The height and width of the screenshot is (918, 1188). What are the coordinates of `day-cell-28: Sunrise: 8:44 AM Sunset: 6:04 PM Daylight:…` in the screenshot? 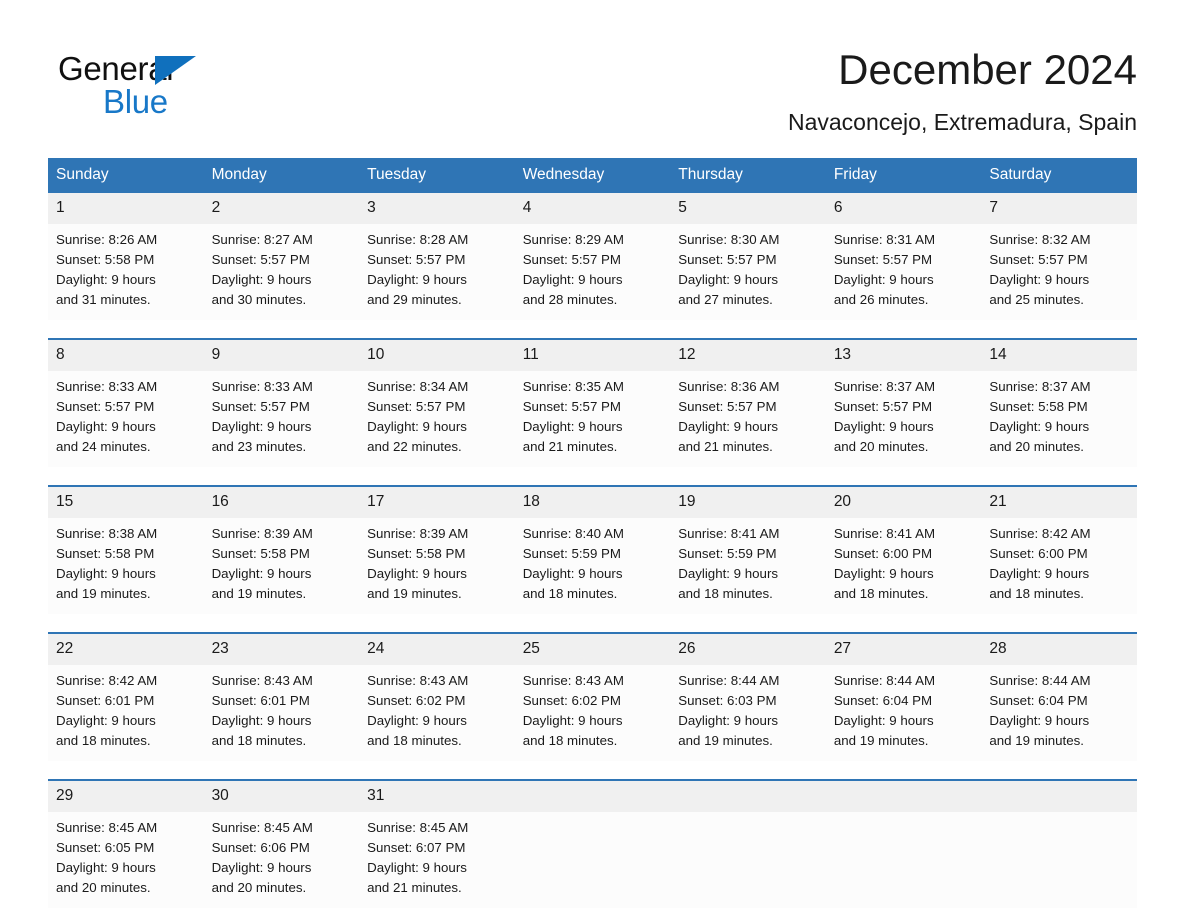 It's located at (1059, 713).